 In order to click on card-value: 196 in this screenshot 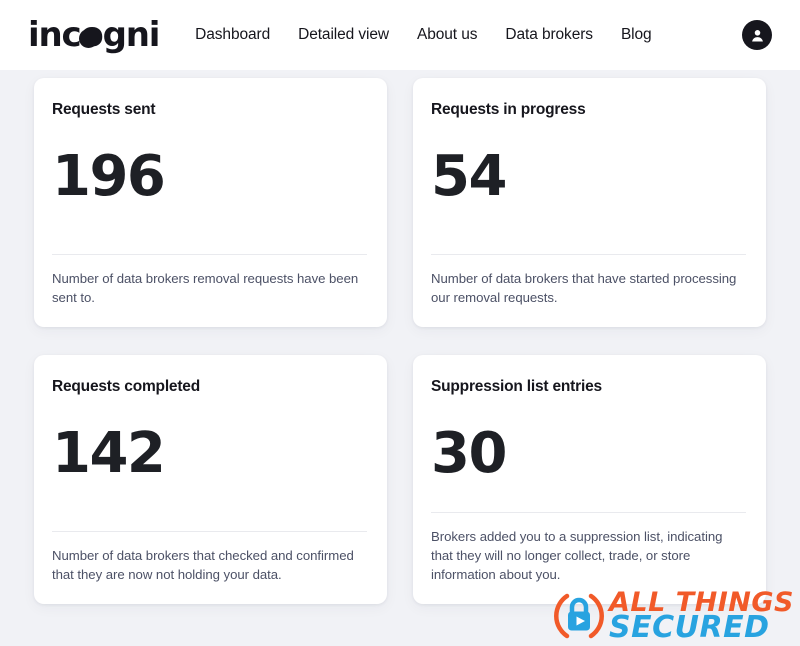, I will do `click(109, 176)`.